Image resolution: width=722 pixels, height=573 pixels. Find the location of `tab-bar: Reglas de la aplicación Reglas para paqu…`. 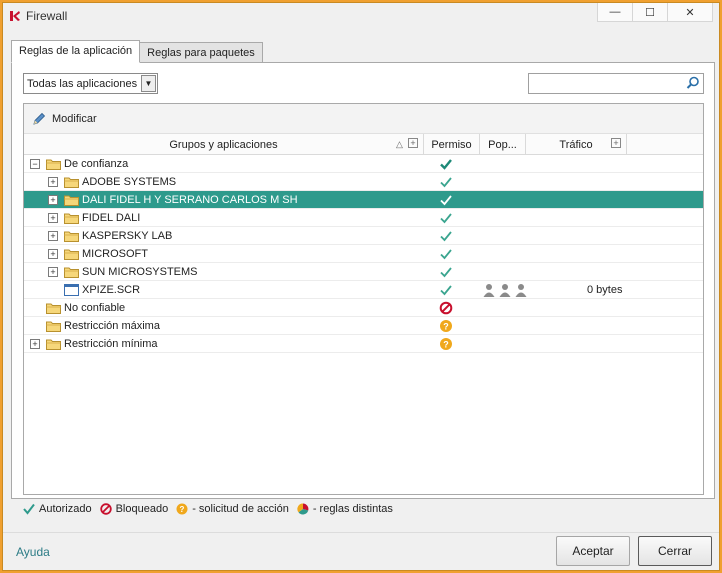

tab-bar: Reglas de la aplicación Reglas para paqu… is located at coordinates (137, 51).